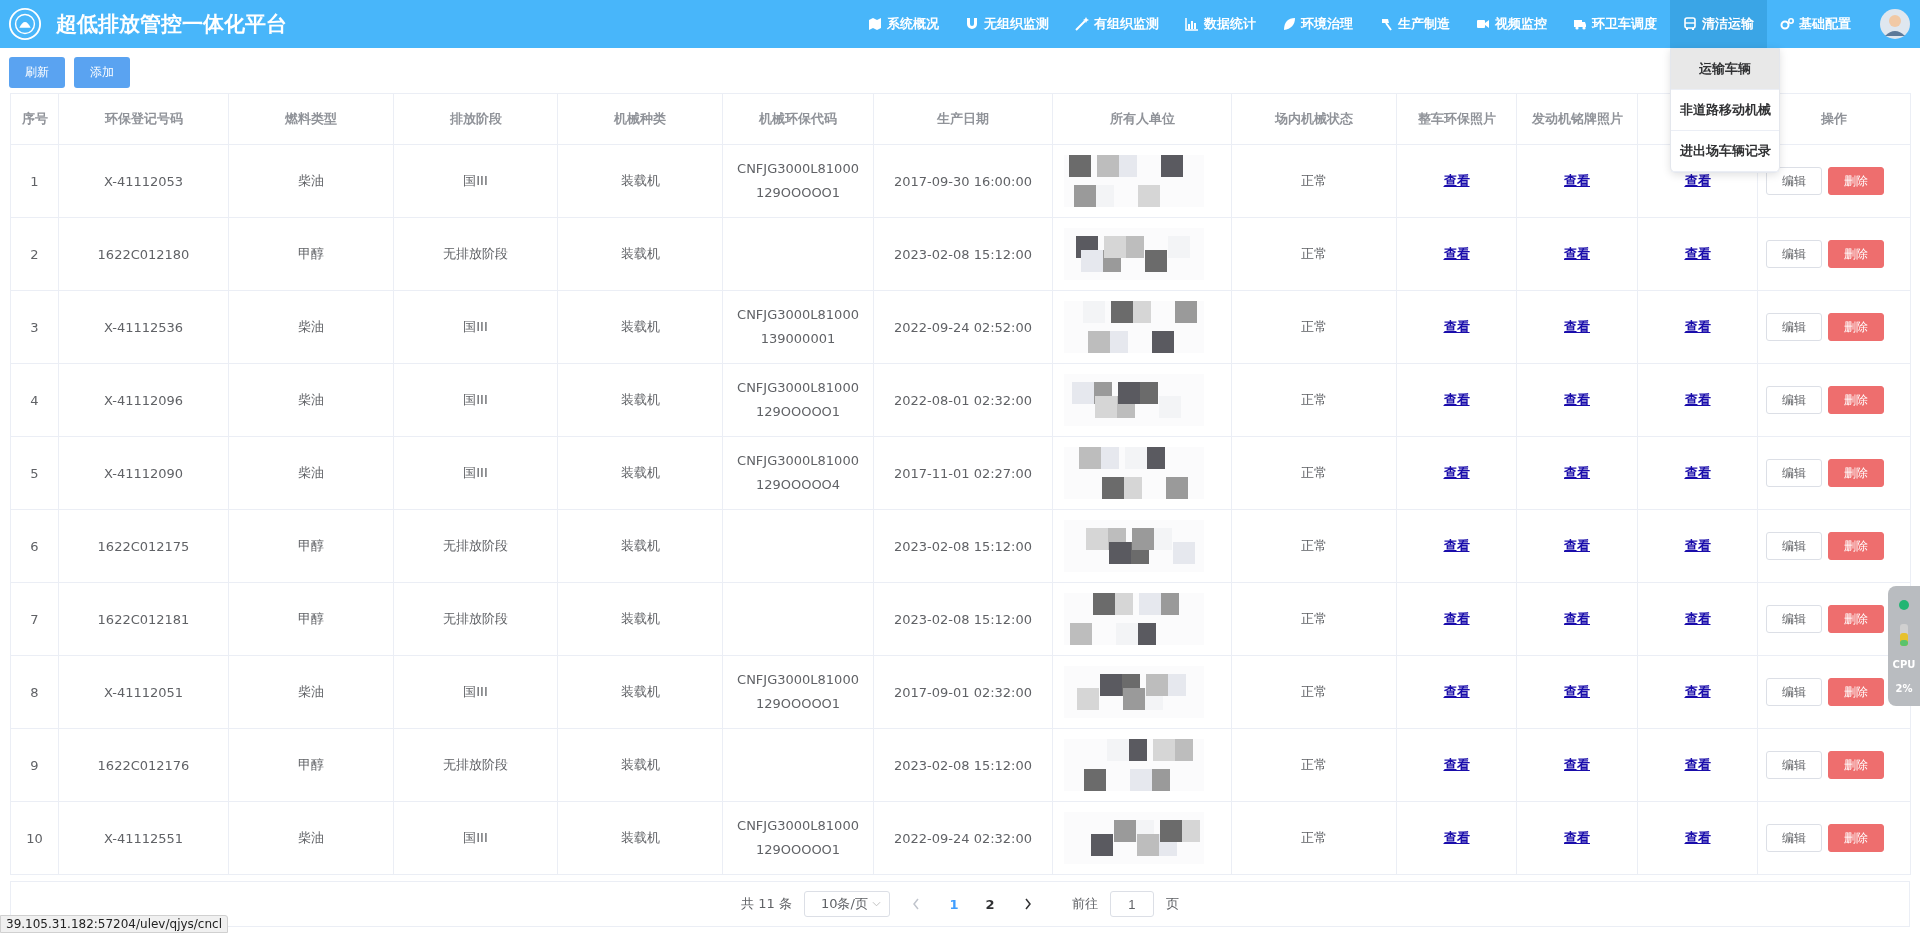 This screenshot has width=1920, height=935. I want to click on table-cell: X-41112051, so click(143, 692).